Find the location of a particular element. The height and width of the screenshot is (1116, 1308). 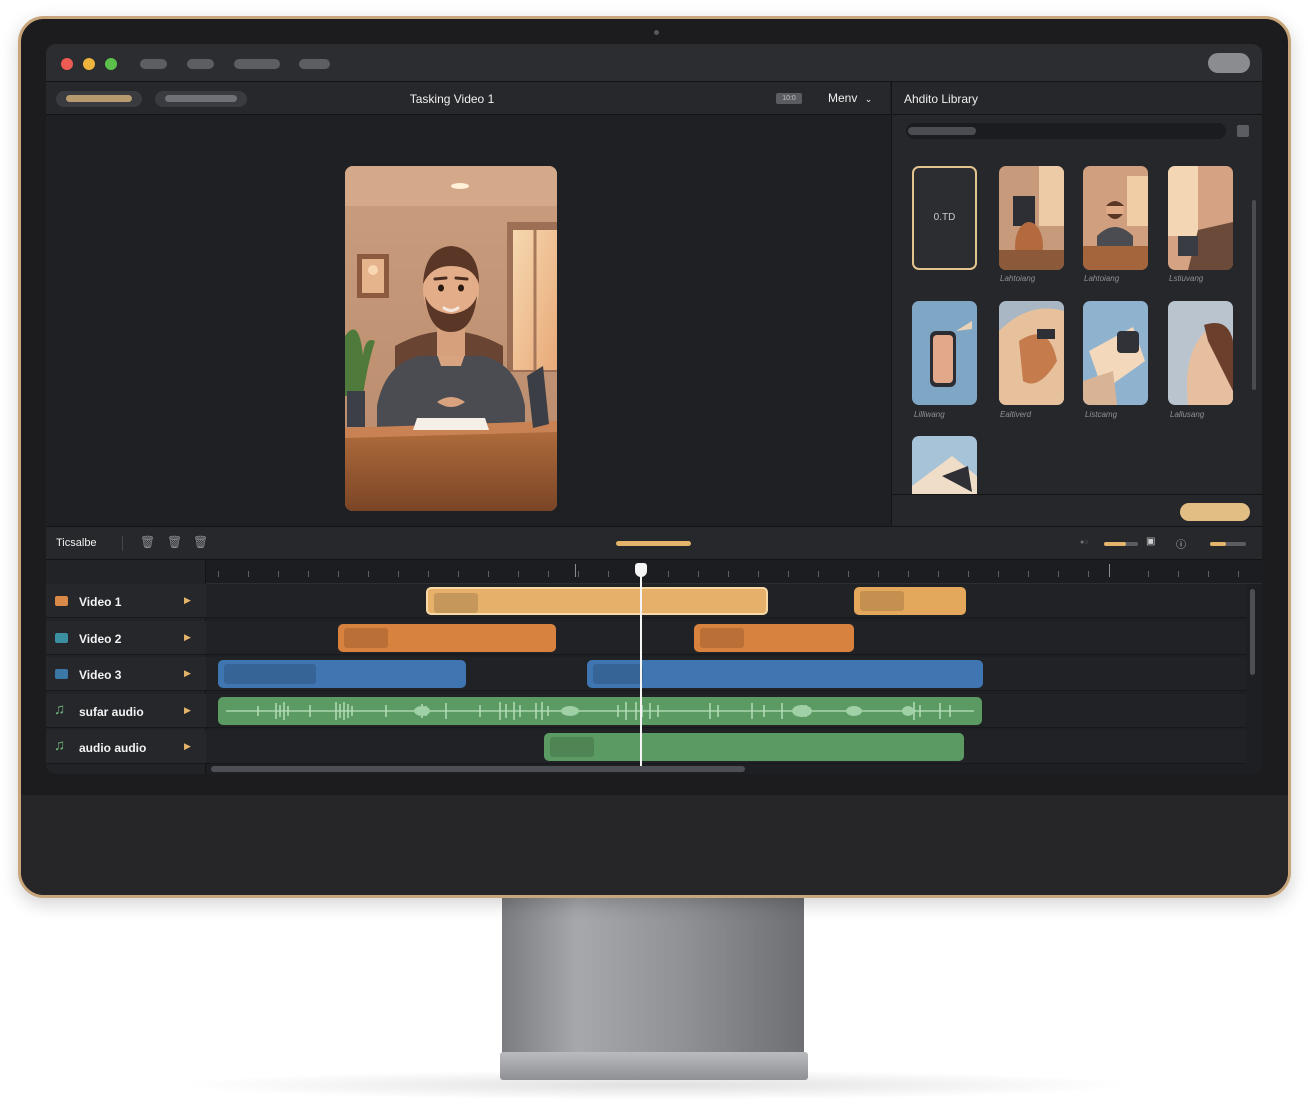

library-caption: Ealtiverd is located at coordinates (1016, 414).